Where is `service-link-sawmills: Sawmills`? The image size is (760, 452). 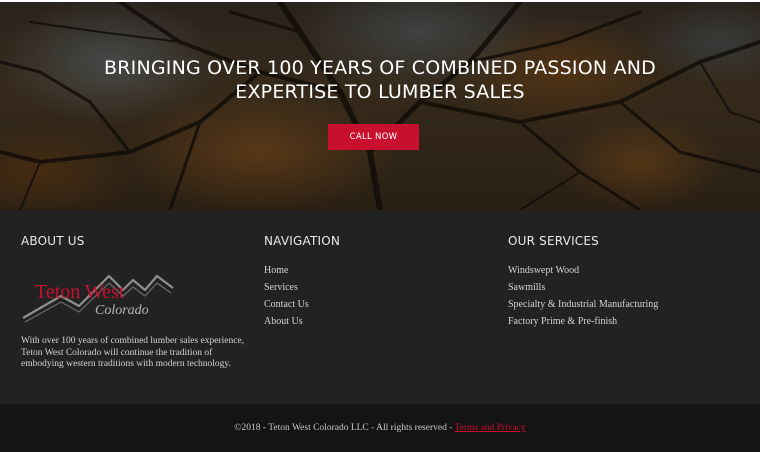
service-link-sawmills: Sawmills is located at coordinates (583, 287).